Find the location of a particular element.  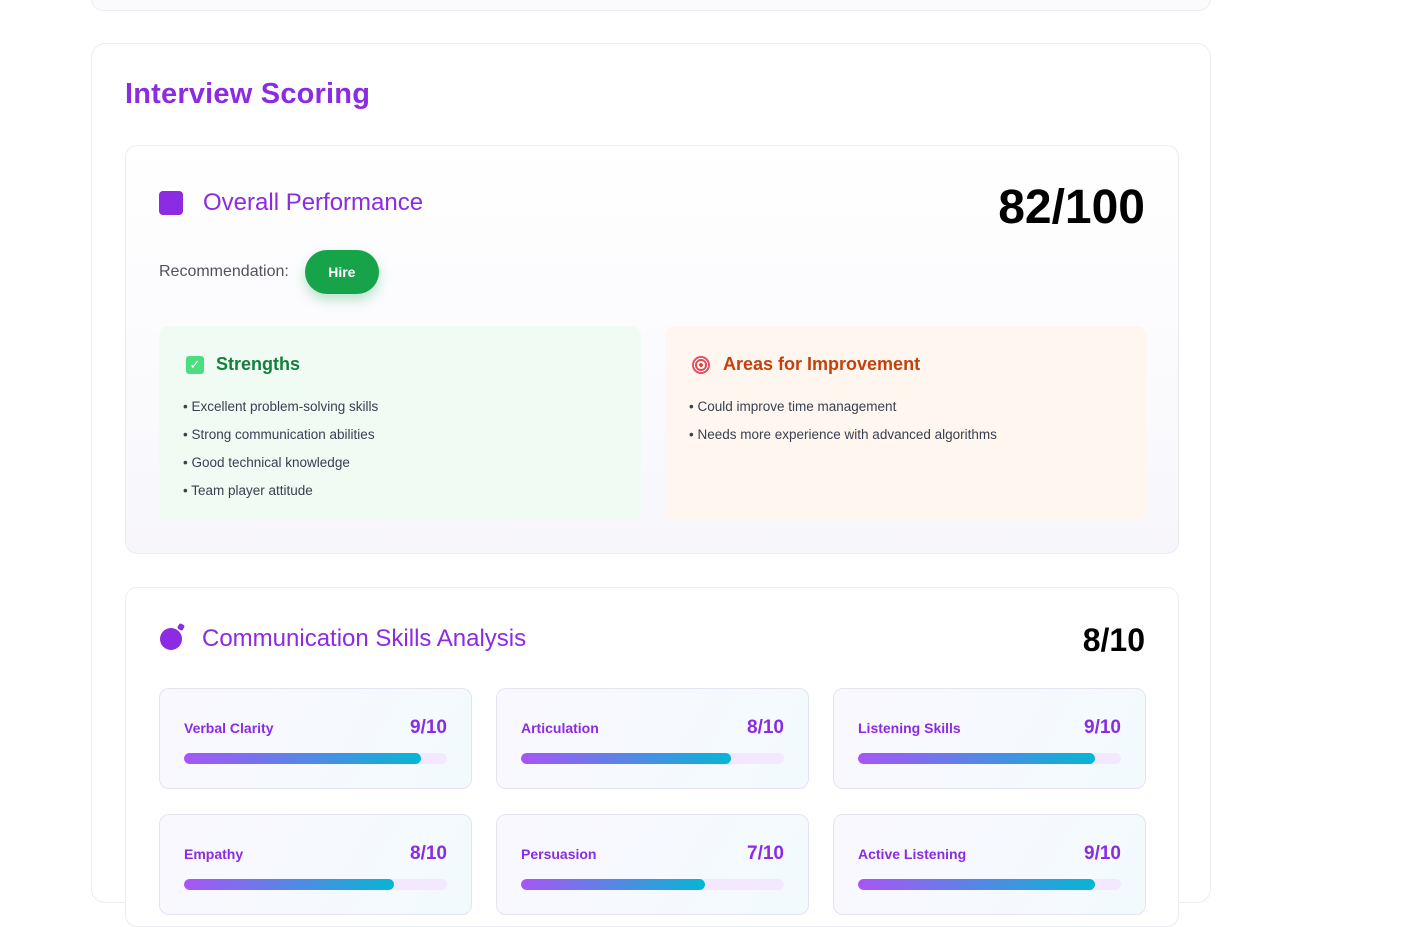

bomb-icon is located at coordinates (171, 639).